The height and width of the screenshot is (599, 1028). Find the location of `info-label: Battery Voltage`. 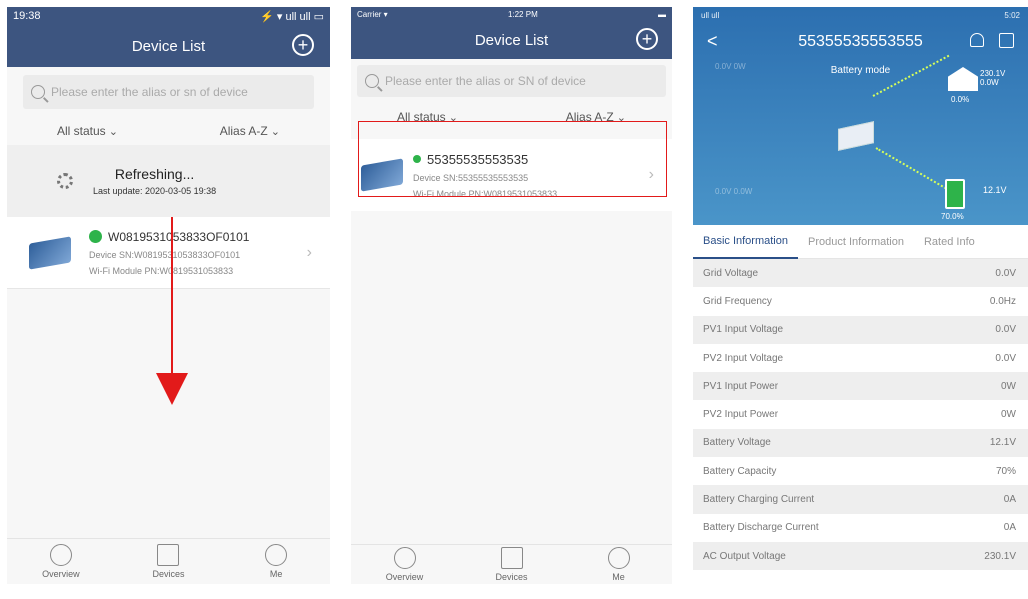

info-label: Battery Voltage is located at coordinates (737, 443).